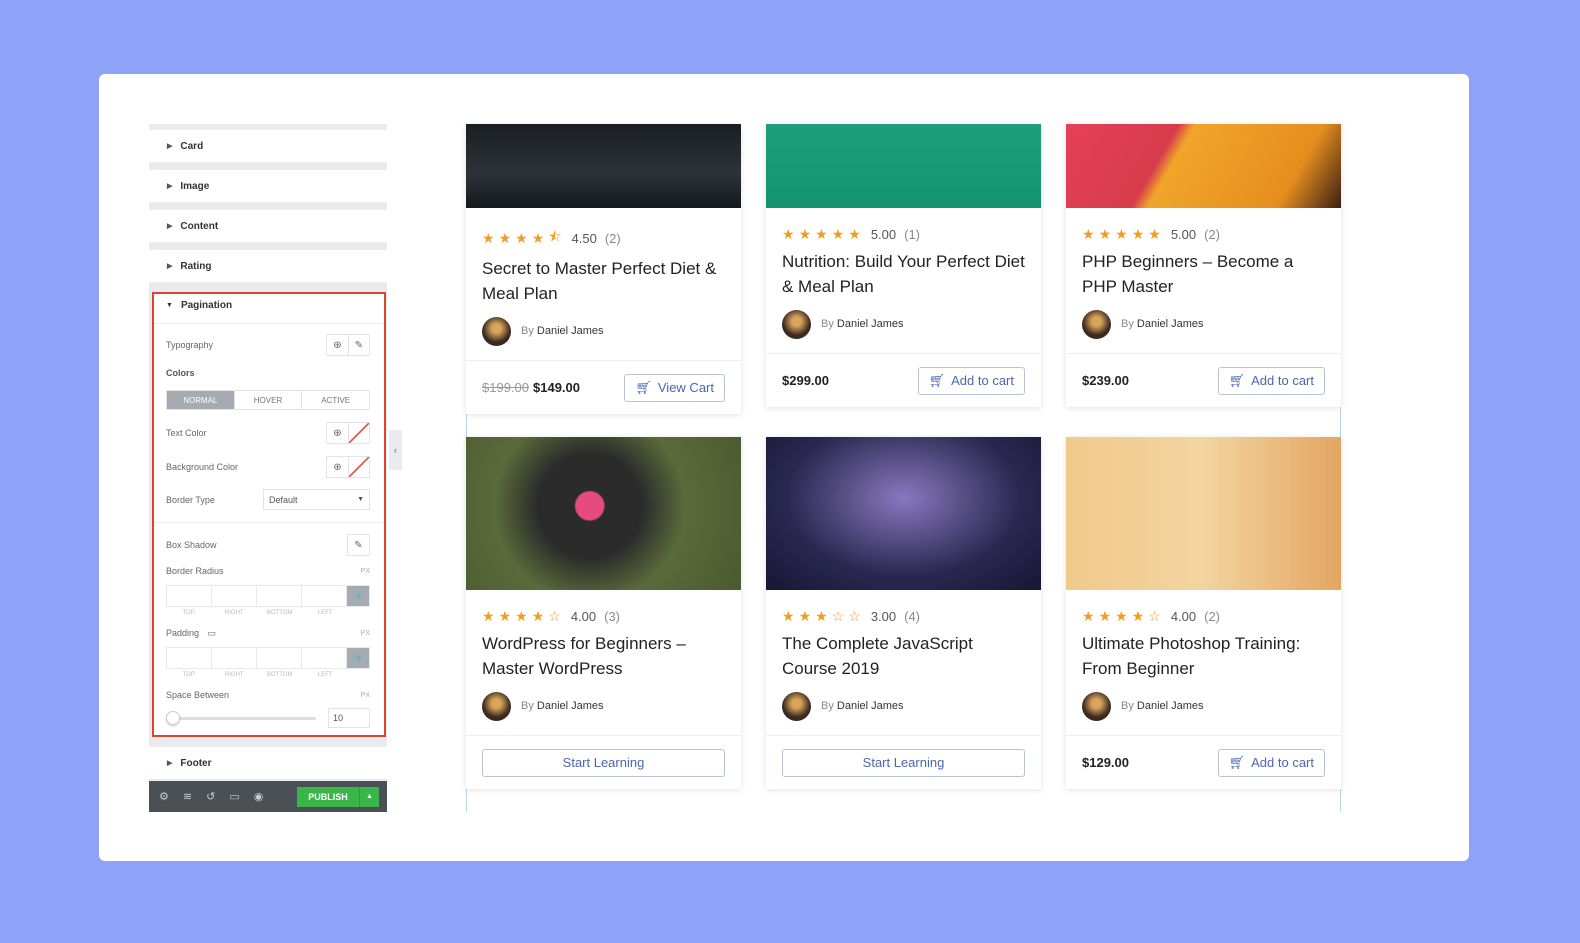 This screenshot has height=943, width=1580. I want to click on rating: ★ ★ ★ ★ ★ 5.00 (2), so click(1151, 234).